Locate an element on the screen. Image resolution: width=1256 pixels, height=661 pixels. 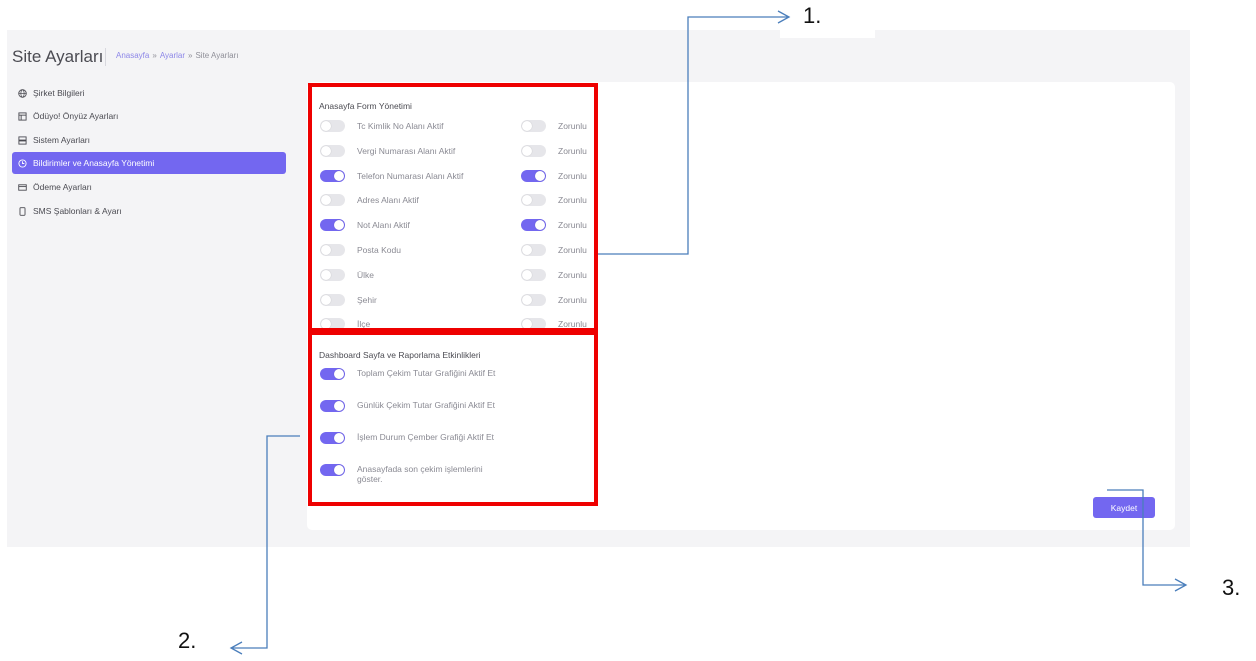
phone-icon is located at coordinates (22, 211).